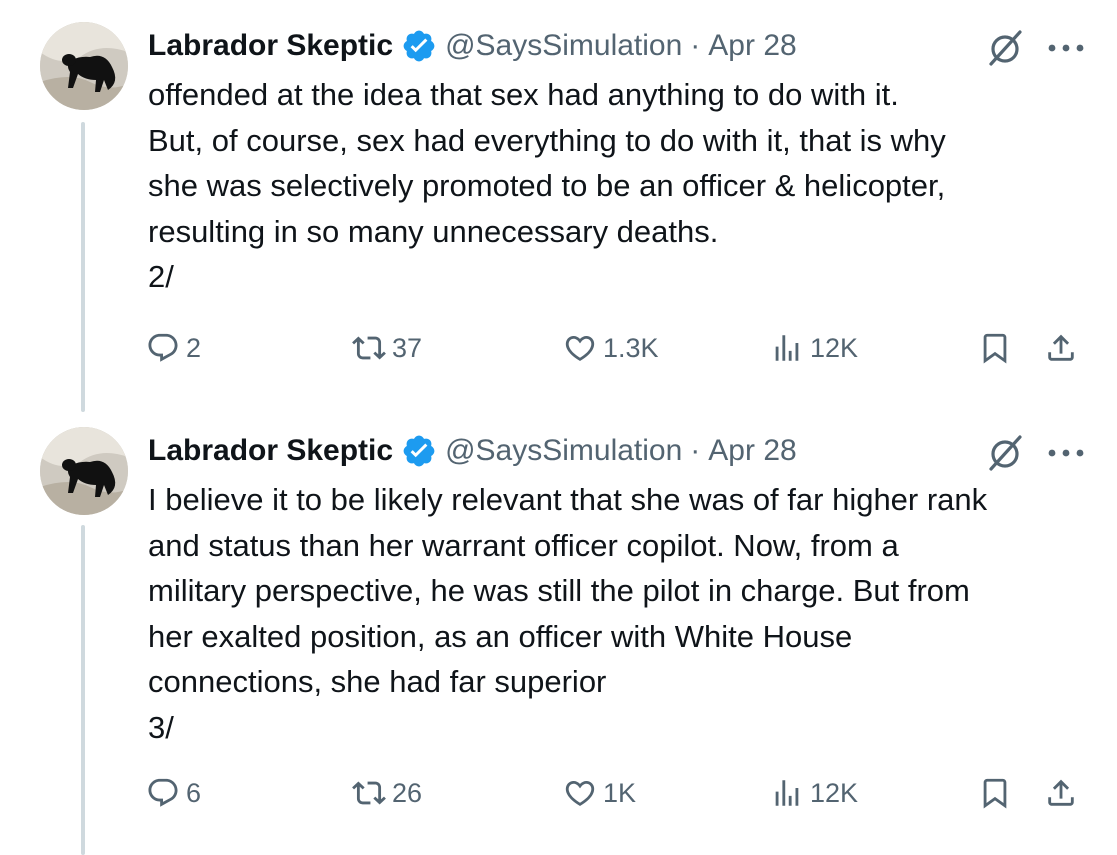 The width and height of the screenshot is (1117, 855). Describe the element at coordinates (407, 347) in the screenshot. I see `repost-count: 37` at that location.